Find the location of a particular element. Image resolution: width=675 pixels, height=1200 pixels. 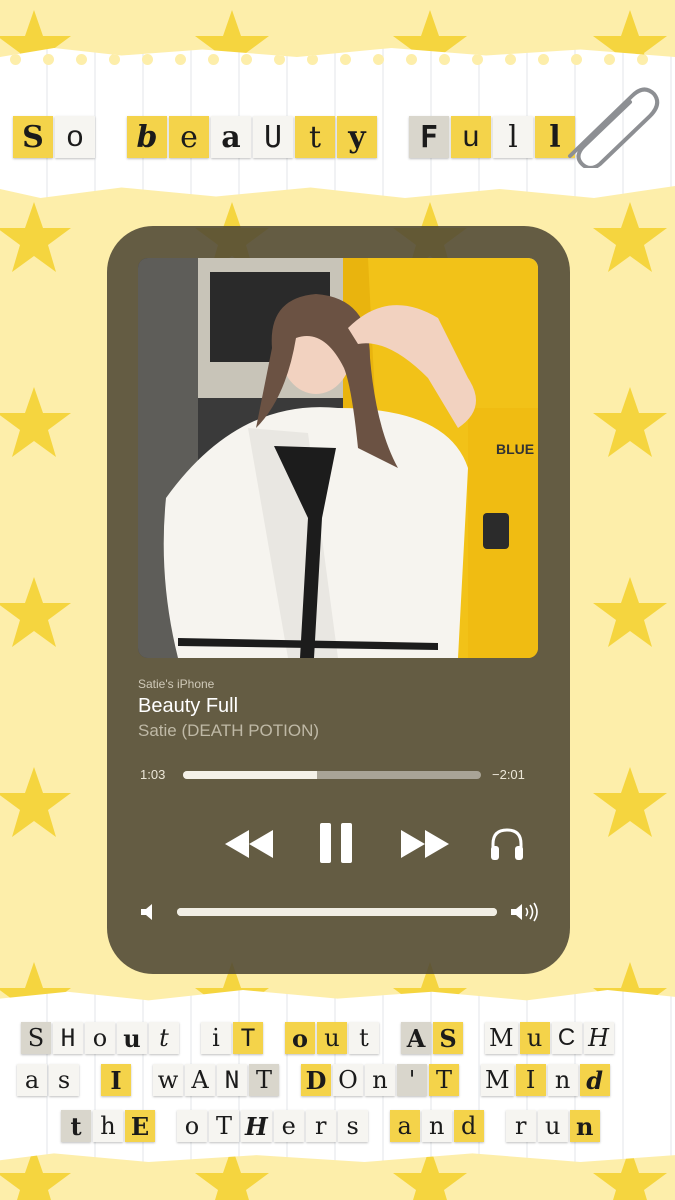

ransom-letter: b is located at coordinates (147, 137).